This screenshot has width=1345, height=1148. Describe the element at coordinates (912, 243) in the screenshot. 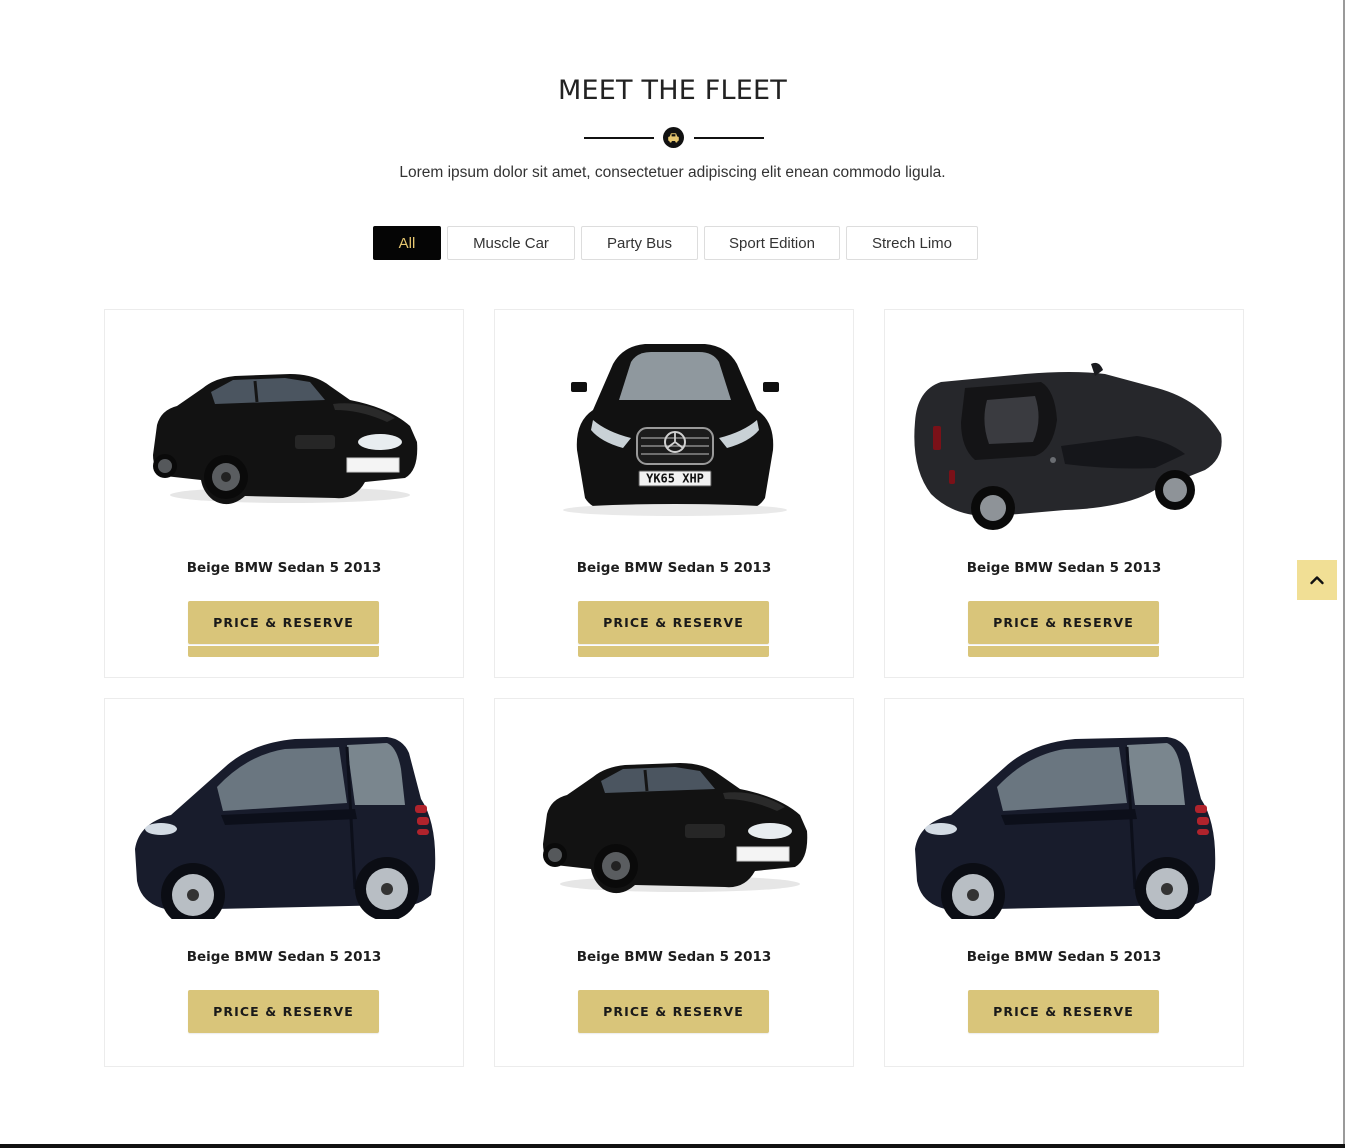

I see `filter-tab-strech-limo: Strech Limo` at that location.